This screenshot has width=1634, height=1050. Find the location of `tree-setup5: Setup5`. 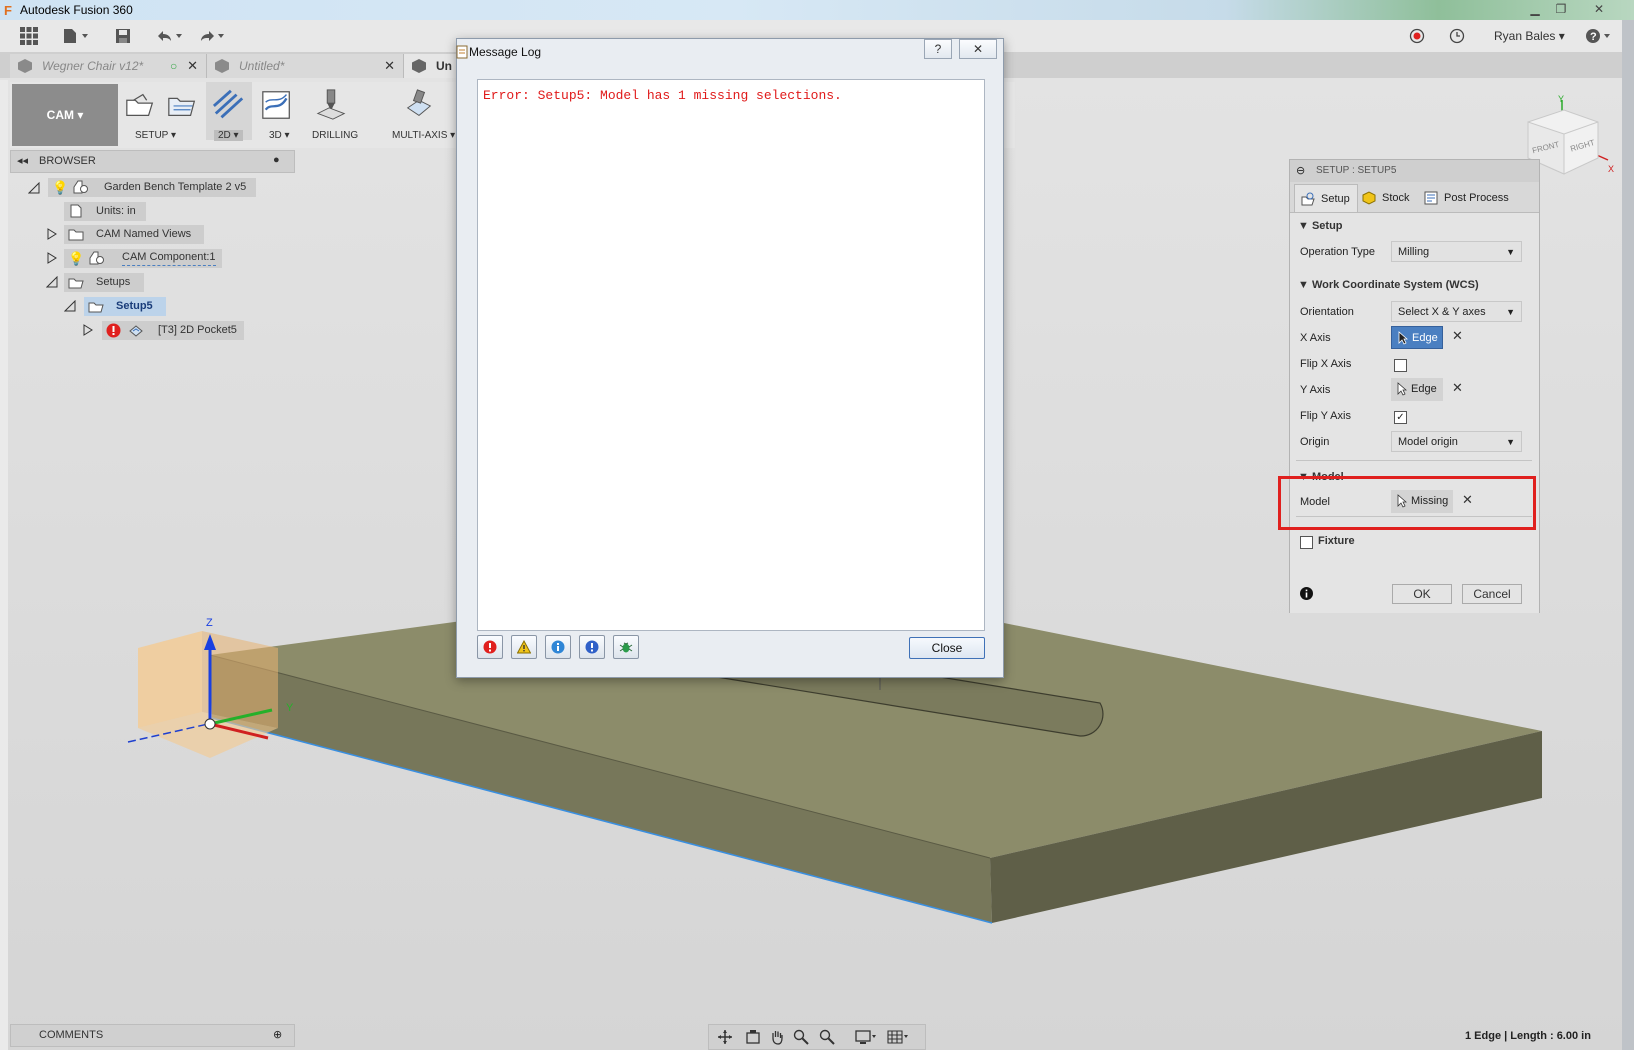

tree-setup5: Setup5 is located at coordinates (125, 306).